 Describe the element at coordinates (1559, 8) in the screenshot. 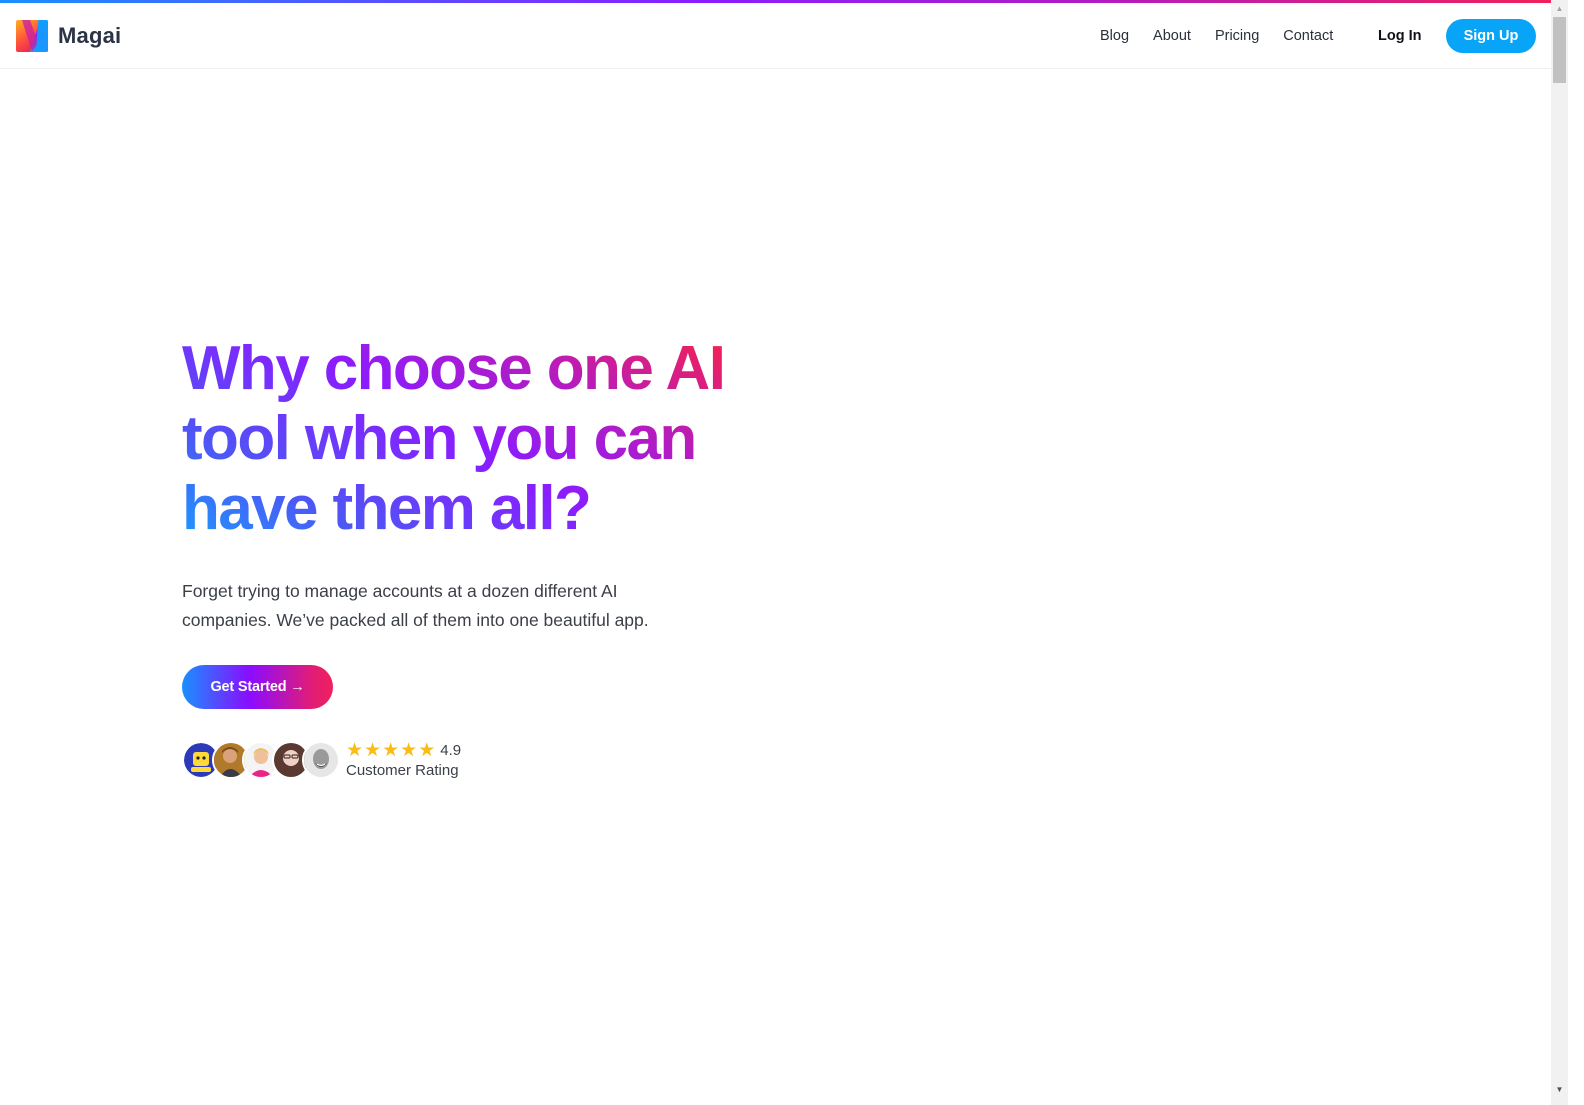

I see `scroll-up-arrow-icon: ▲` at that location.